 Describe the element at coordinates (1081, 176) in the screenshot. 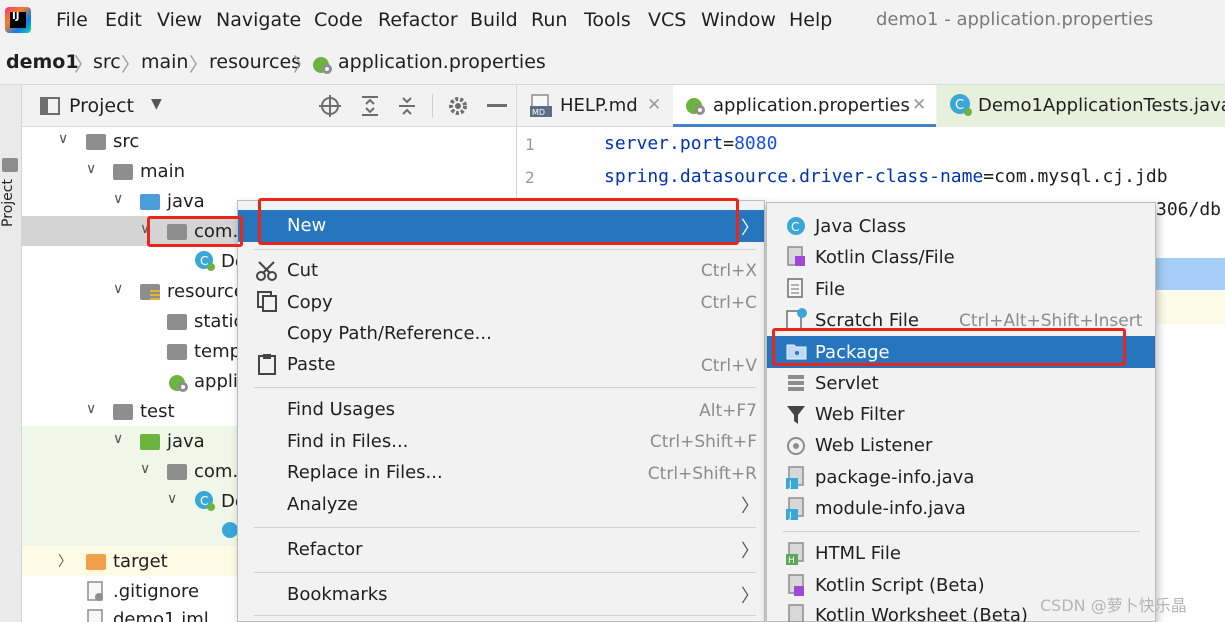

I see `property-value: com.mysql.cj.jdb` at that location.